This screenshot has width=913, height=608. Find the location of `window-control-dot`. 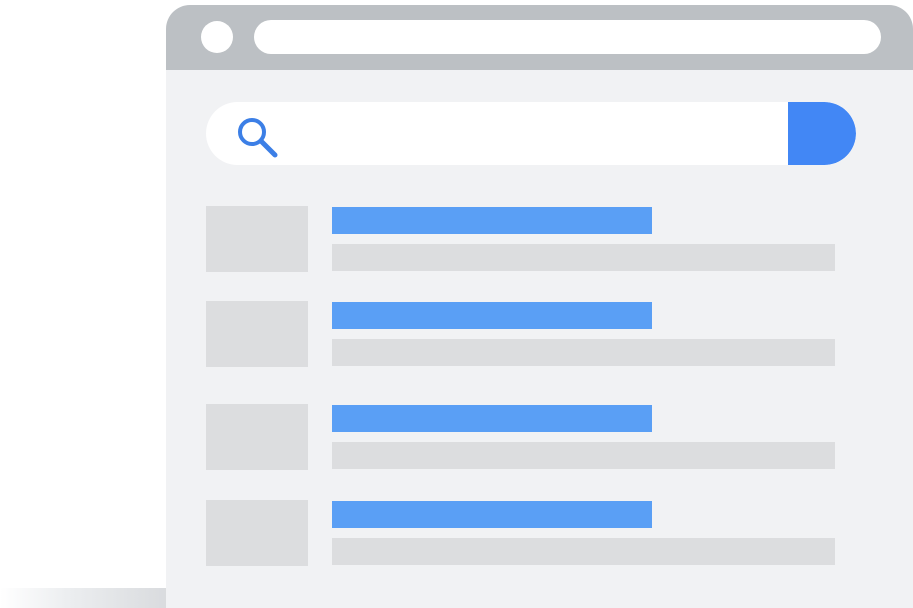

window-control-dot is located at coordinates (217, 37).